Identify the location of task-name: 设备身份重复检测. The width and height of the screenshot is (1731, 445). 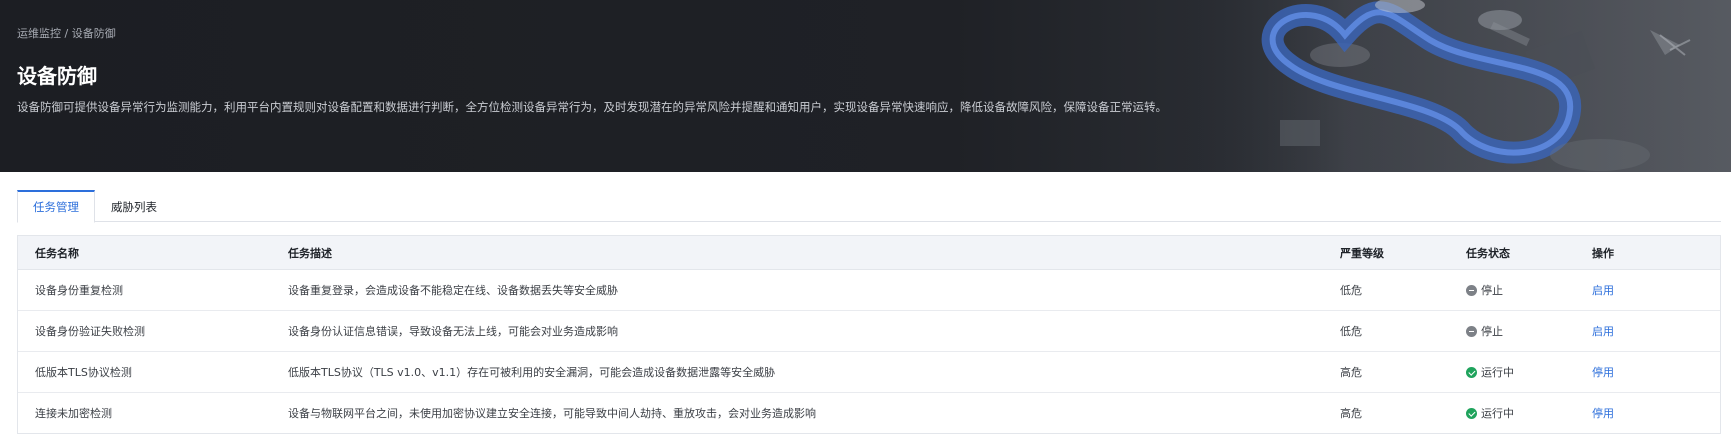
(79, 290).